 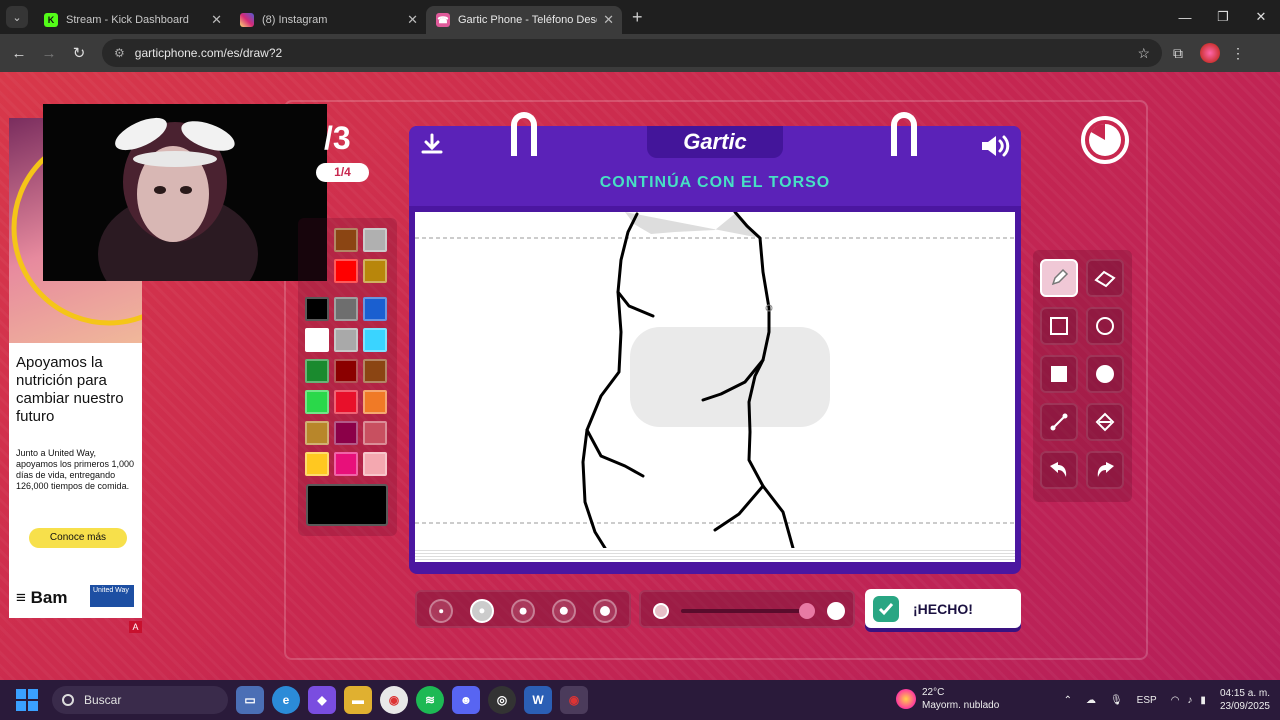 I want to click on pencil-icon, so click(x=1059, y=278).